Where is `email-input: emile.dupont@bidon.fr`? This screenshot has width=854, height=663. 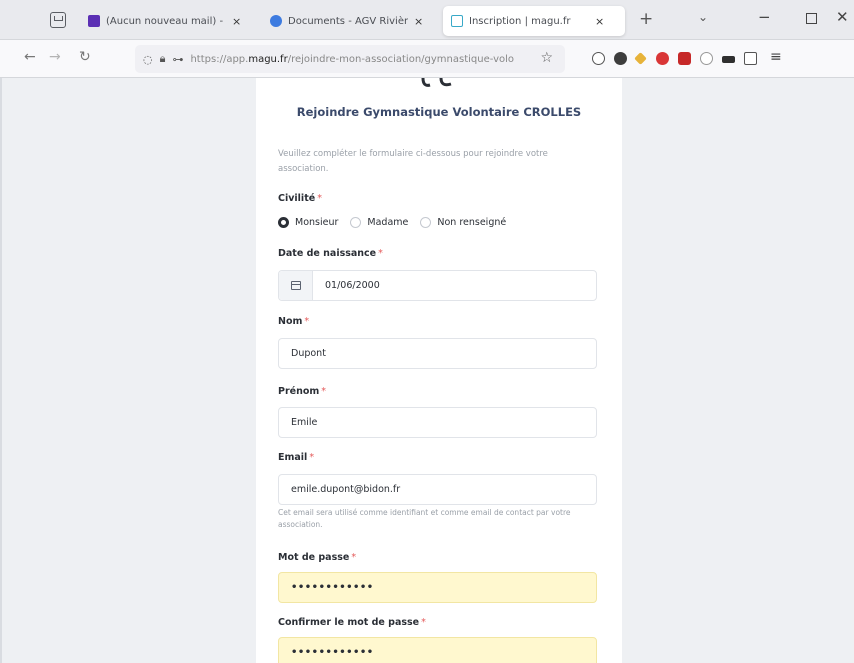
email-input: emile.dupont@bidon.fr is located at coordinates (437, 489).